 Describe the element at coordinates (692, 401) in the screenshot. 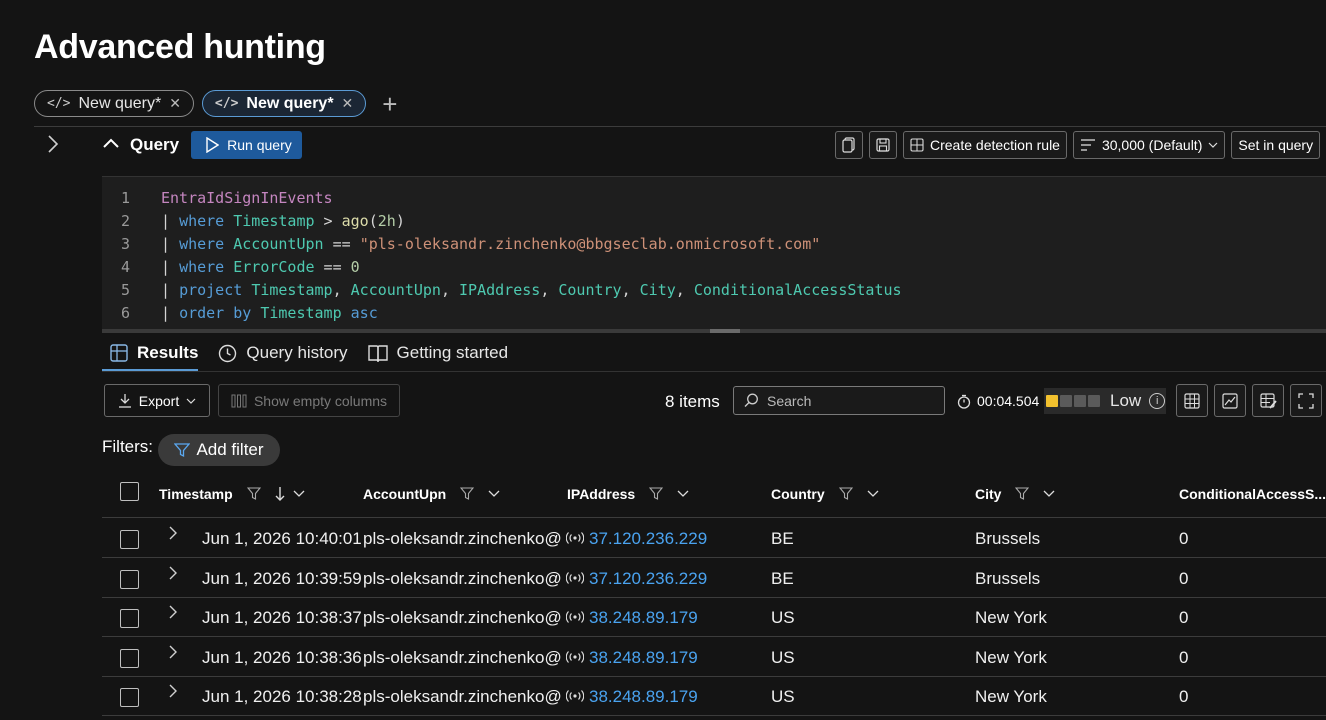

I see `items-count: 8 items` at that location.